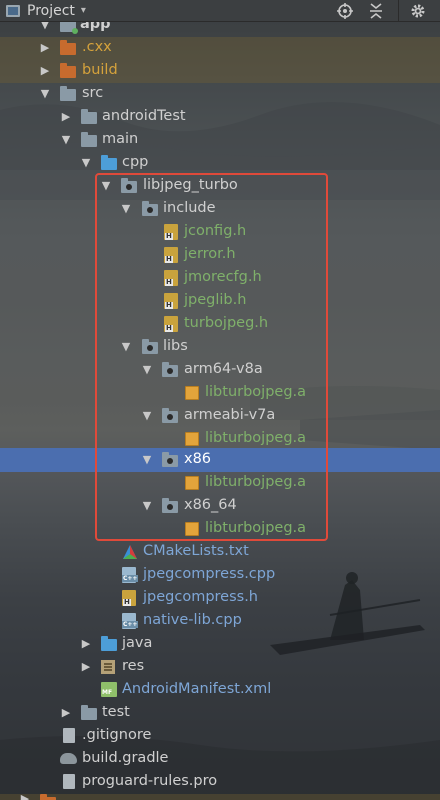 The width and height of the screenshot is (440, 800). I want to click on tree-row-jerror: H jerror.h, so click(220, 255).